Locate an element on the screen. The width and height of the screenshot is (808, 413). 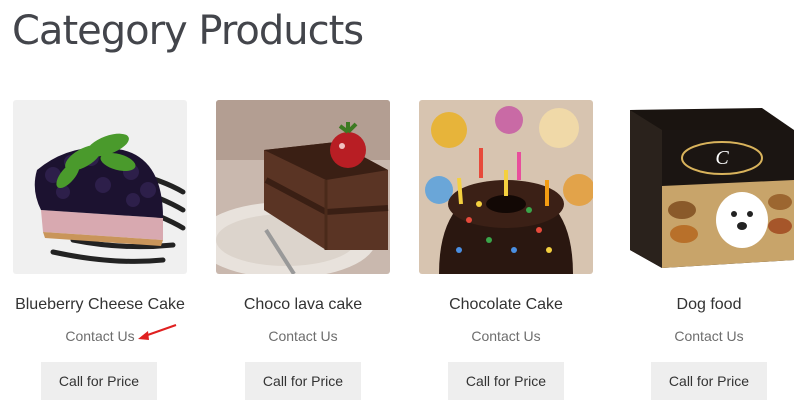
svg-text: C is located at coordinates (722, 158).